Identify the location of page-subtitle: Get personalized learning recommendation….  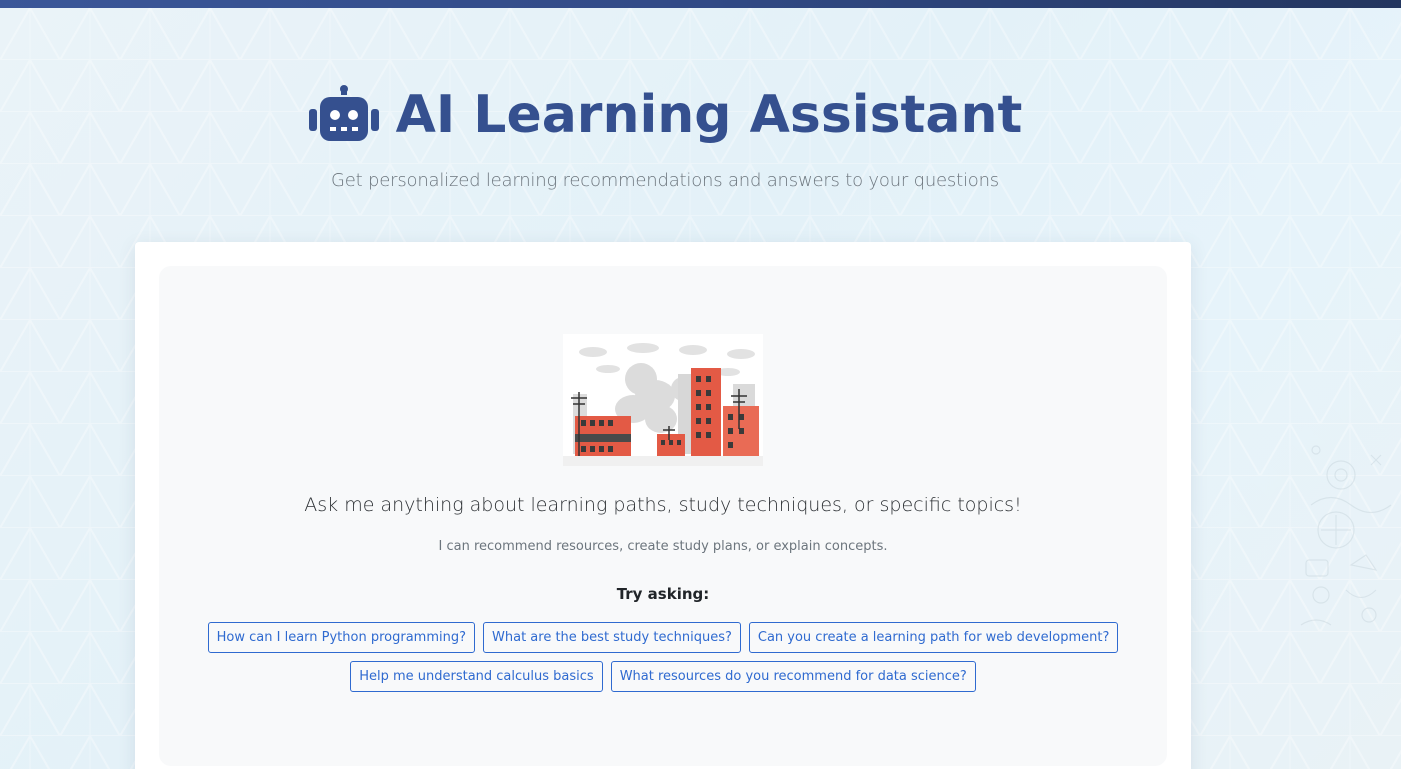
(665, 180).